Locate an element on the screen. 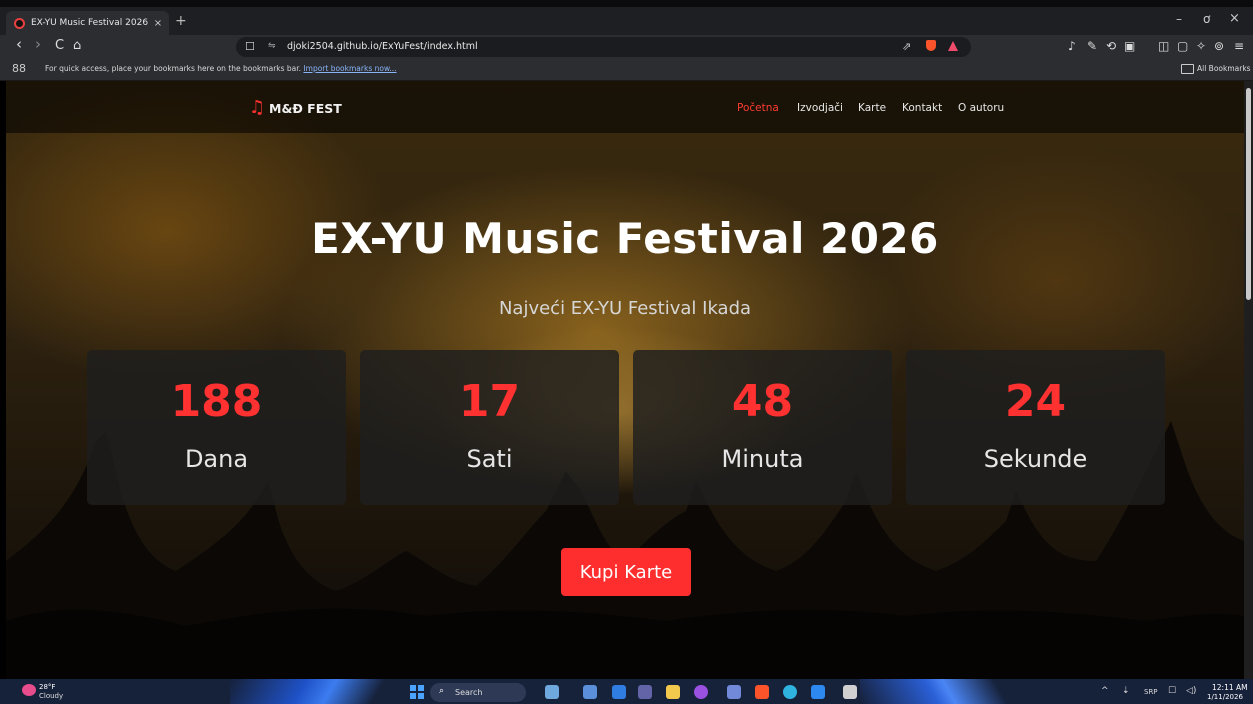 Image resolution: width=1253 pixels, height=704 pixels. countdown-minutes-value: 48 is located at coordinates (762, 401).